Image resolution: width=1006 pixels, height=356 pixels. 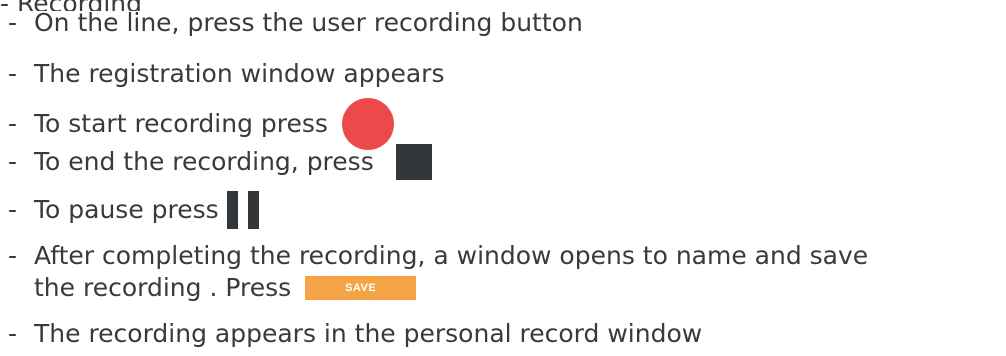 I want to click on pause-bars-icon, so click(x=242, y=210).